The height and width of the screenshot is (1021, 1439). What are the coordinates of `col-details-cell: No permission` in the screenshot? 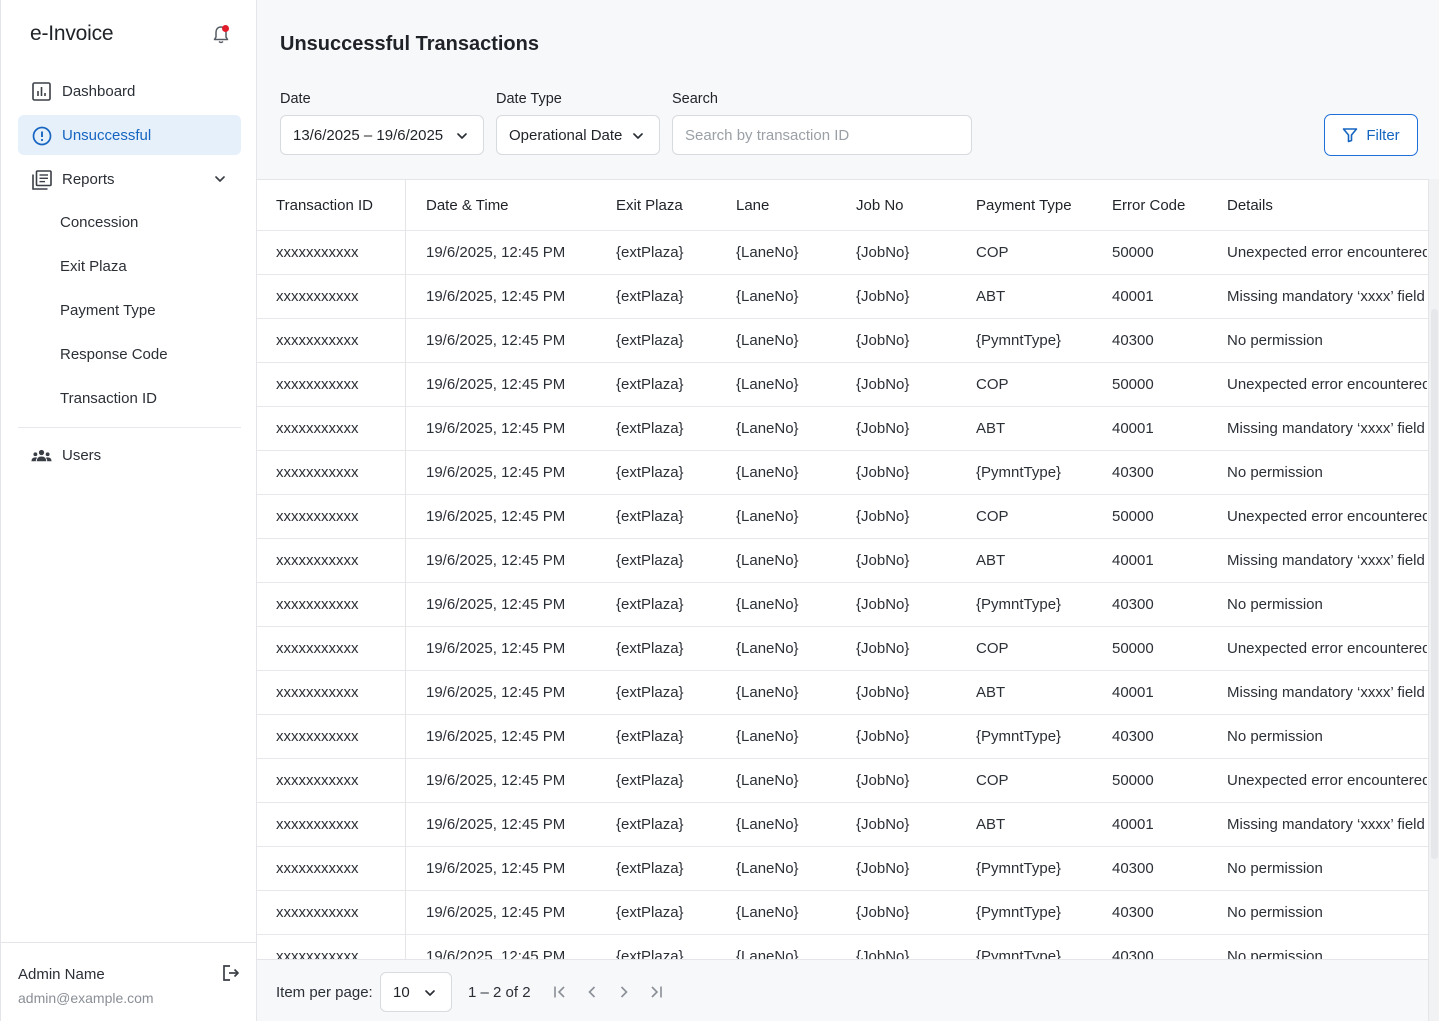 It's located at (1275, 868).